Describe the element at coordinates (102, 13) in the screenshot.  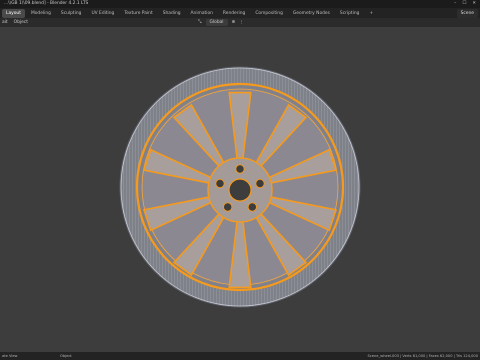
I see `tab-uv-editing: UV Editing` at that location.